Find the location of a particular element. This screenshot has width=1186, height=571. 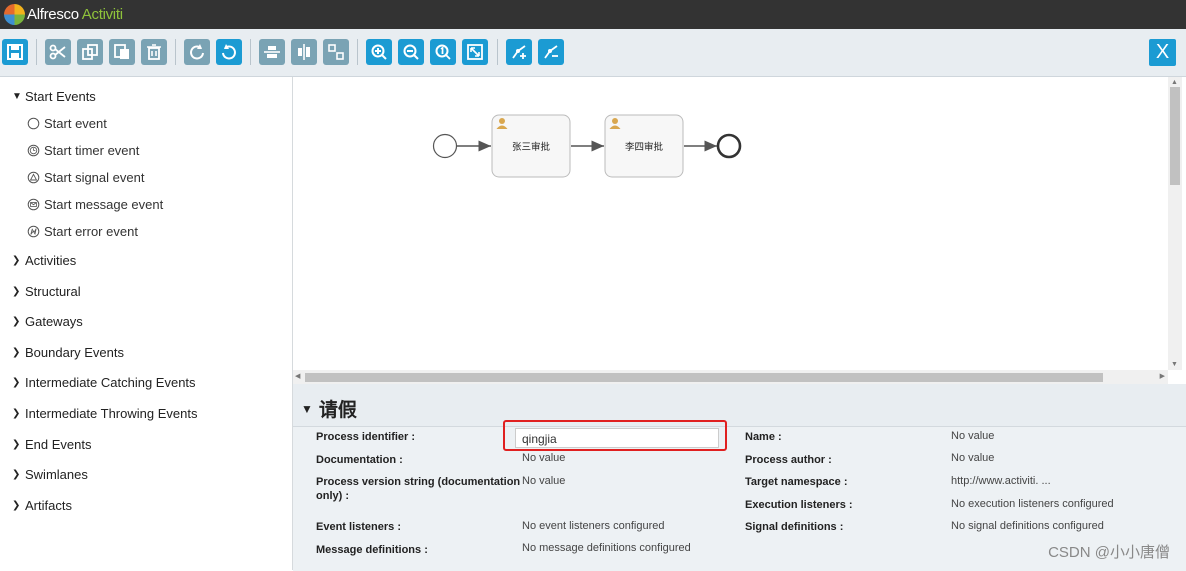

scissors-icon is located at coordinates (57, 52).